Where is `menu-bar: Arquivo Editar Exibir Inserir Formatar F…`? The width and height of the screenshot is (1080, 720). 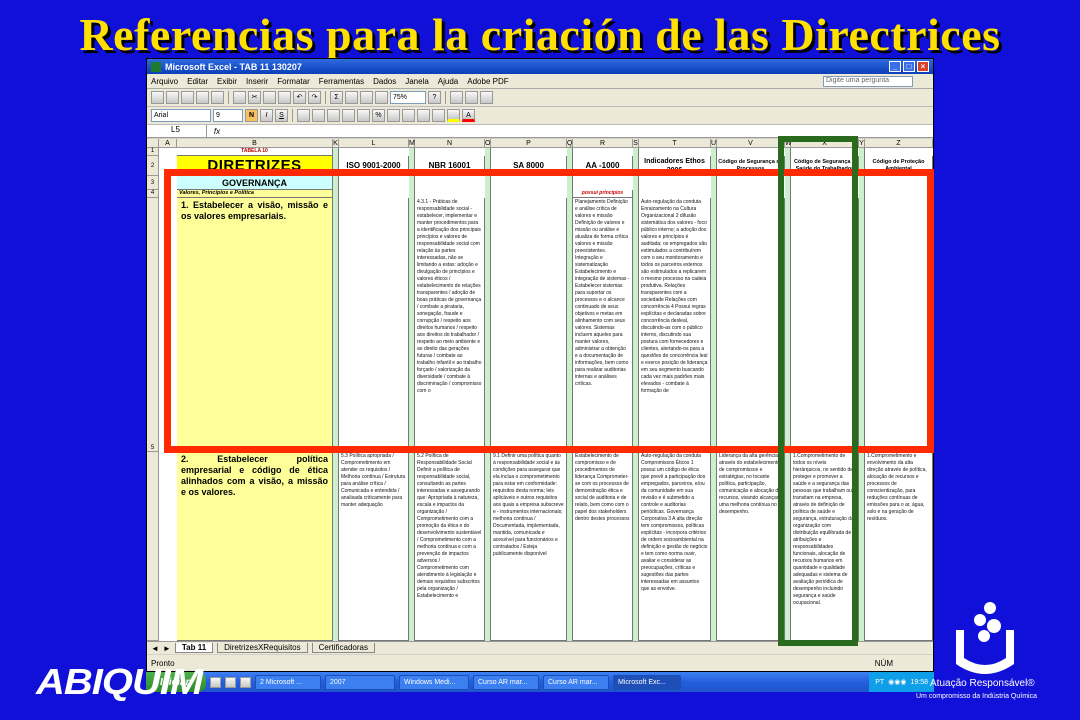
menu-bar: Arquivo Editar Exibir Inserir Formatar F… is located at coordinates (540, 81).